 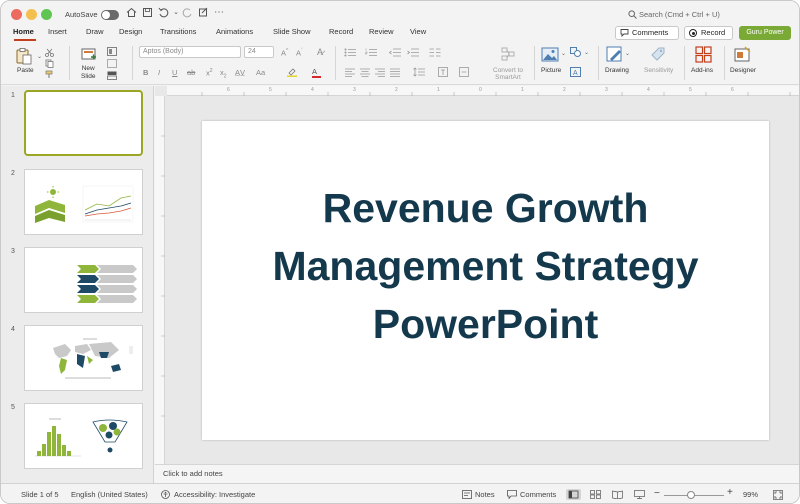 What do you see at coordinates (508, 70) in the screenshot?
I see `convert-label-line1: Convert to` at bounding box center [508, 70].